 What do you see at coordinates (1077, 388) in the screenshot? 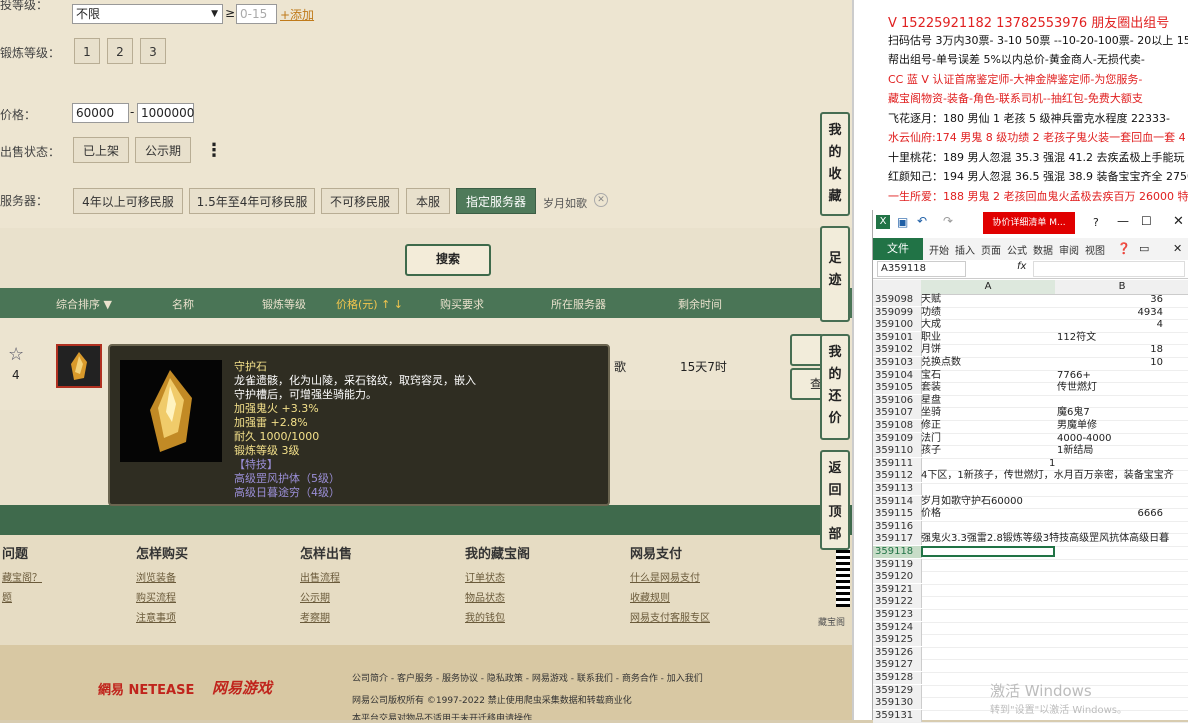
I see `cell-b: 传世燃灯` at bounding box center [1077, 388].